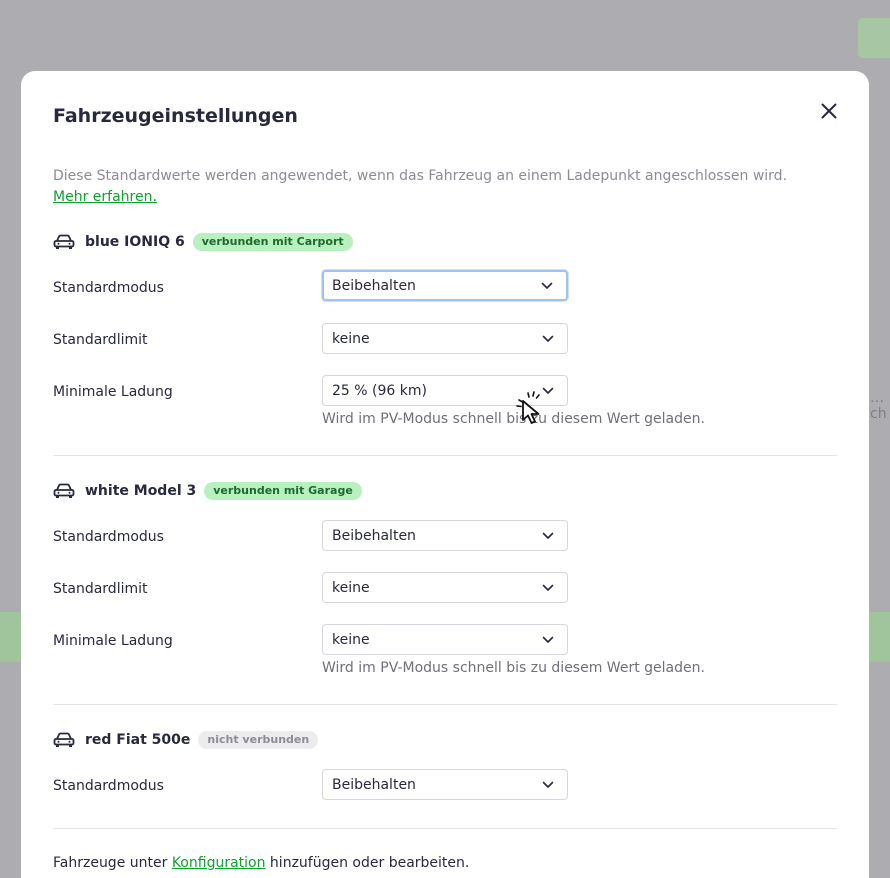 This screenshot has width=890, height=878. What do you see at coordinates (272, 242) in the screenshot?
I see `status-badge: verbunden mit Carport` at bounding box center [272, 242].